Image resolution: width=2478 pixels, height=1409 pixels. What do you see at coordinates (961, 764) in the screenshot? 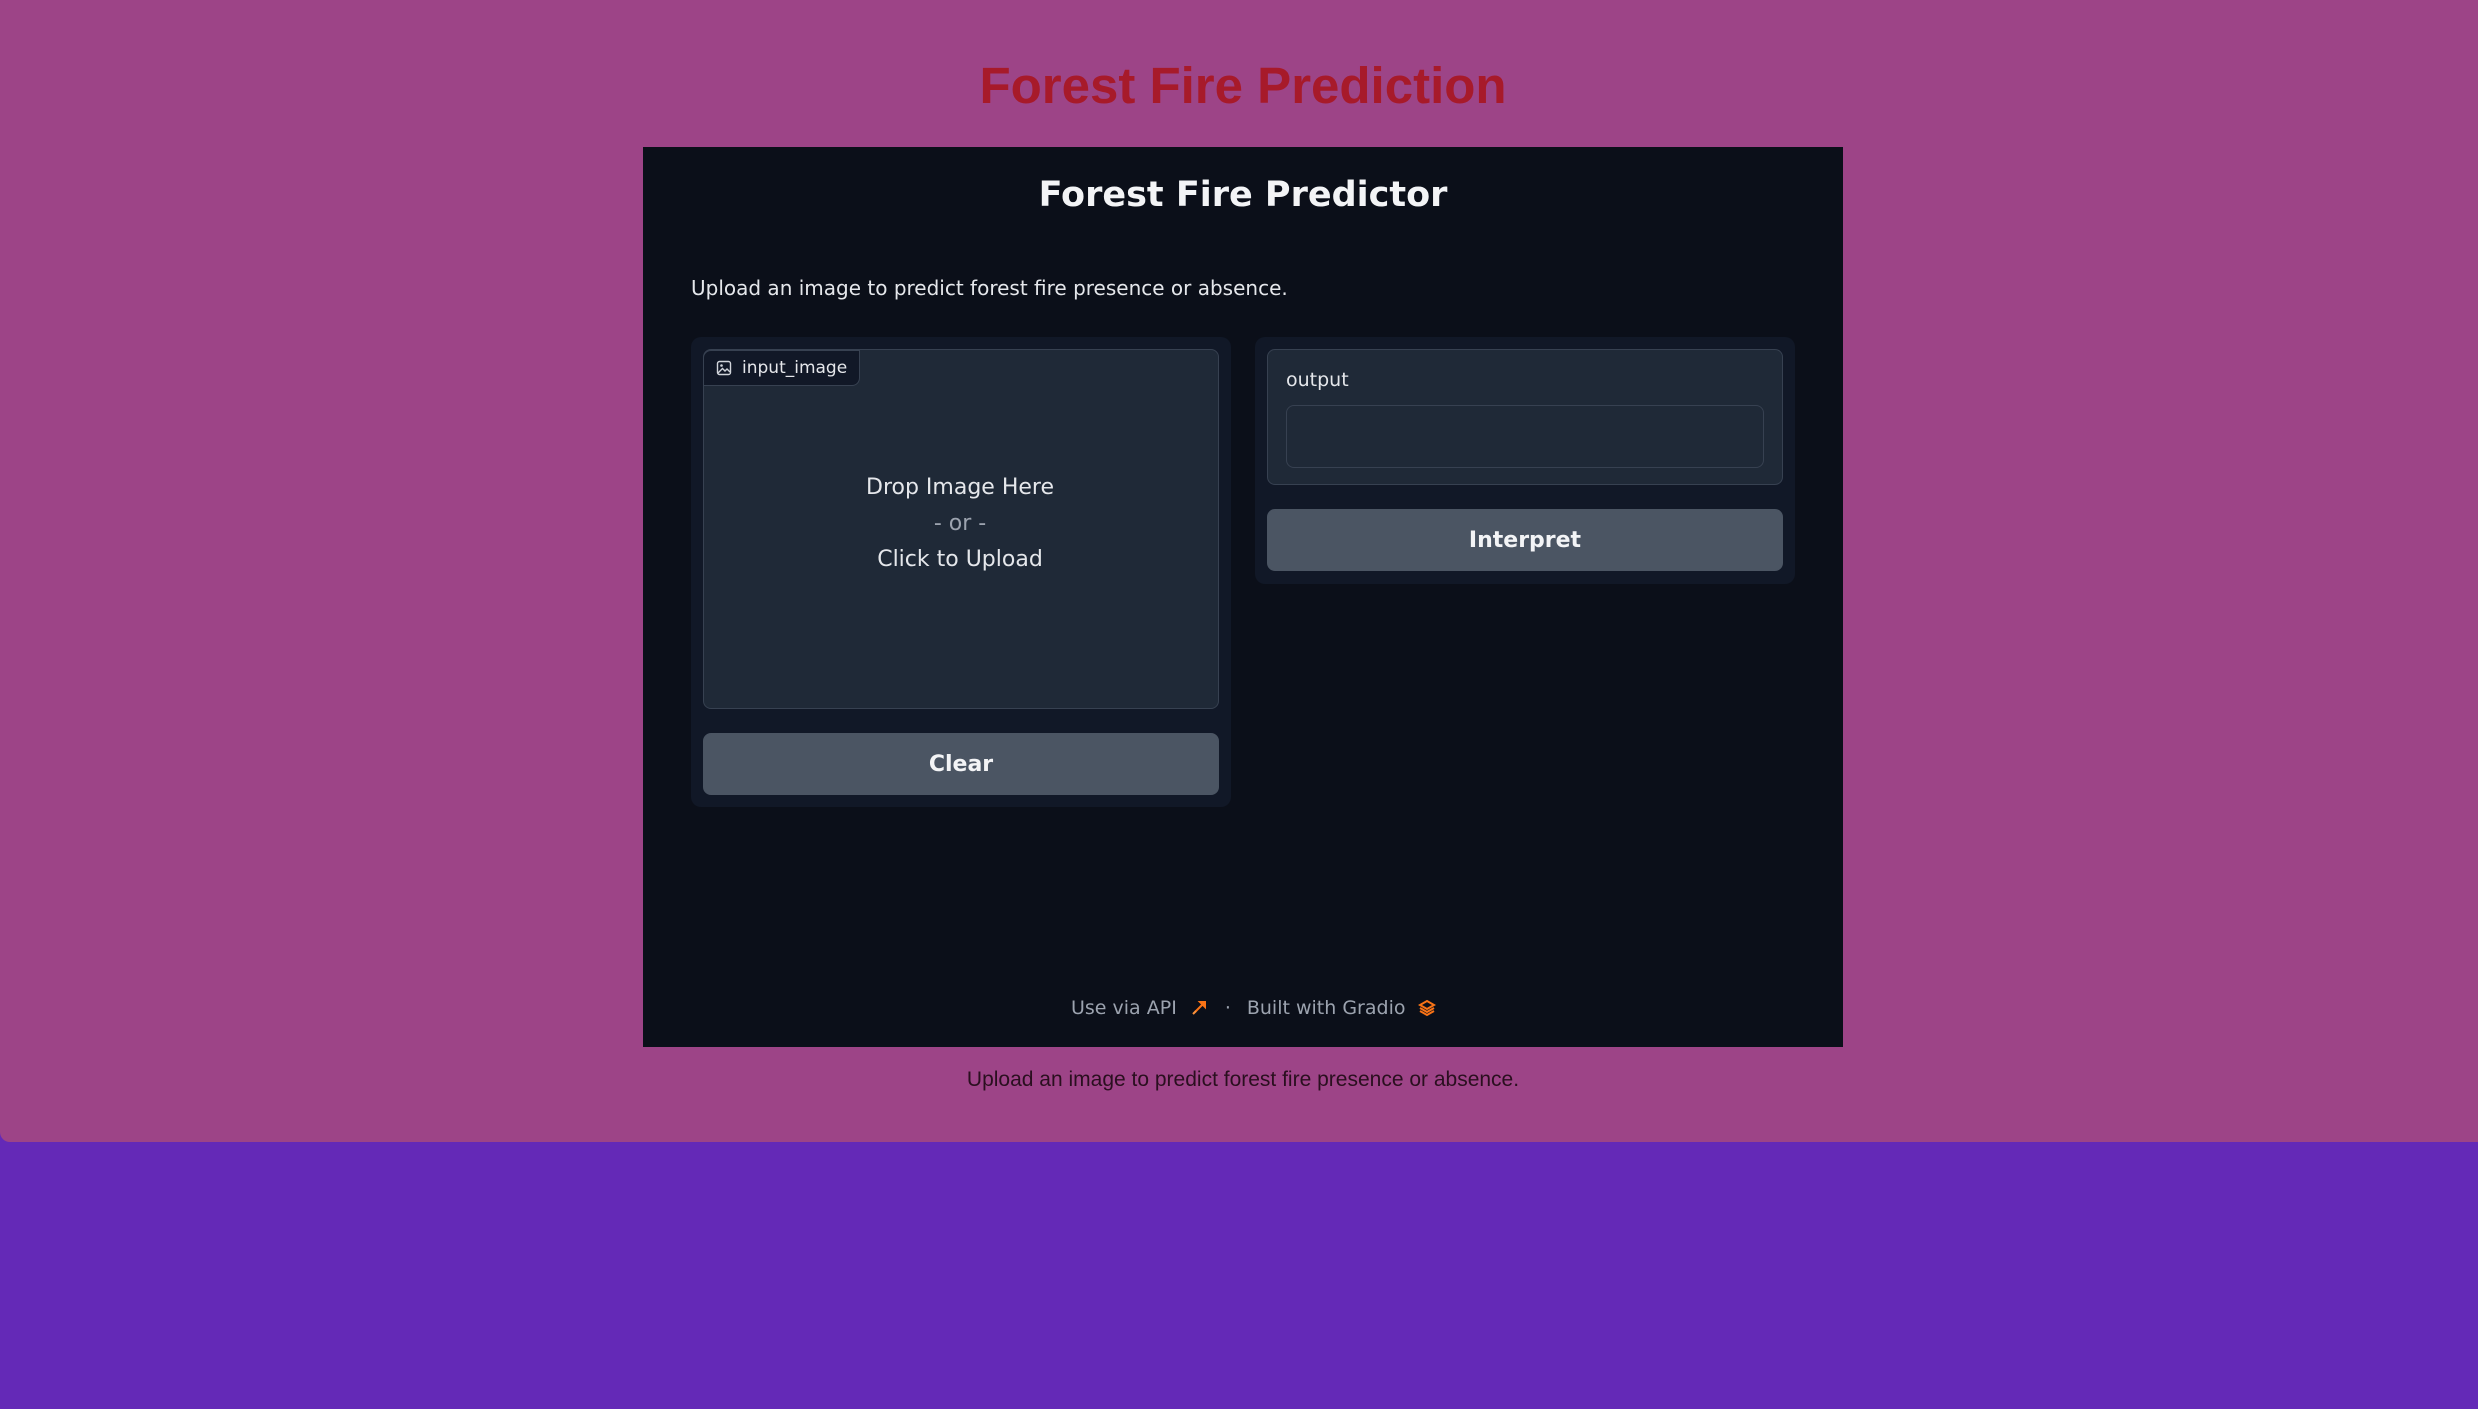
I see `clear-button: Clear` at bounding box center [961, 764].